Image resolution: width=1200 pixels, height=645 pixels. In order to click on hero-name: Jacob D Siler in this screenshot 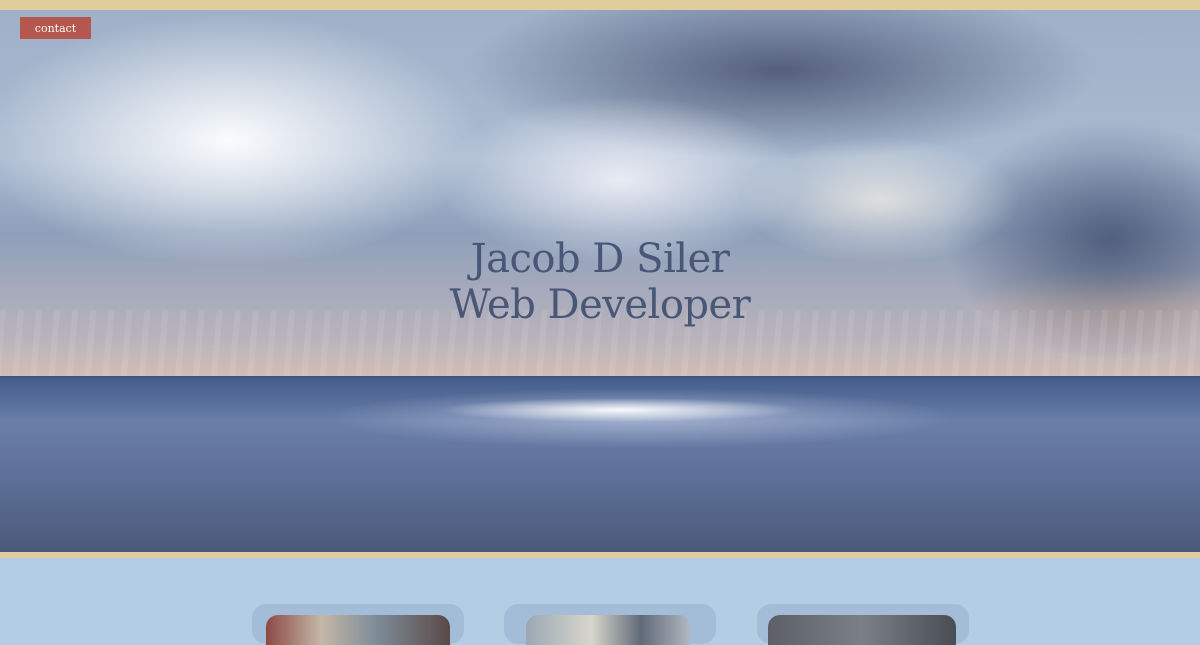, I will do `click(600, 259)`.